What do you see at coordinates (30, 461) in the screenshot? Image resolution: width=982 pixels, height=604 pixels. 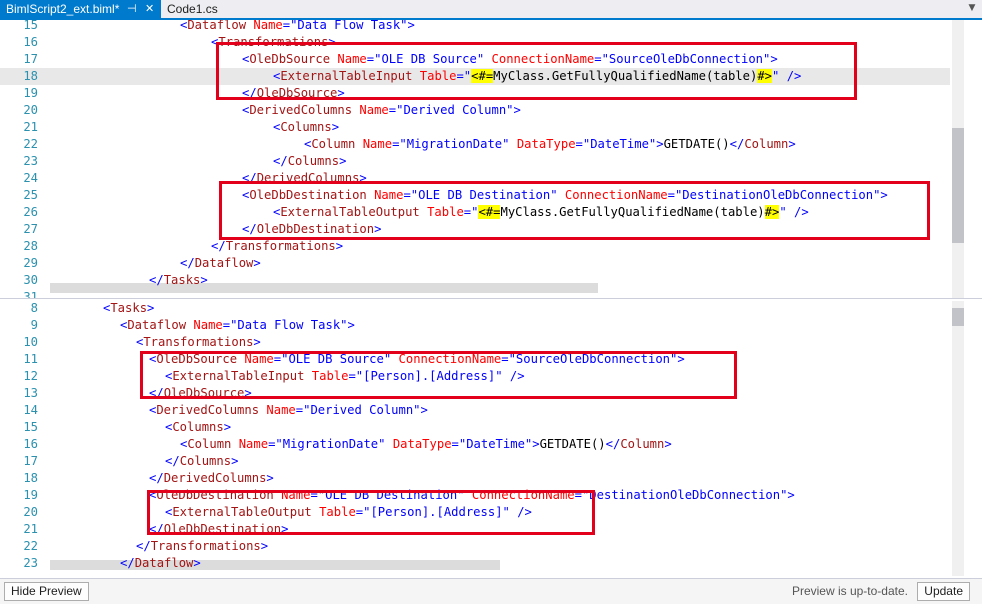 I see `line-number: 17` at bounding box center [30, 461].